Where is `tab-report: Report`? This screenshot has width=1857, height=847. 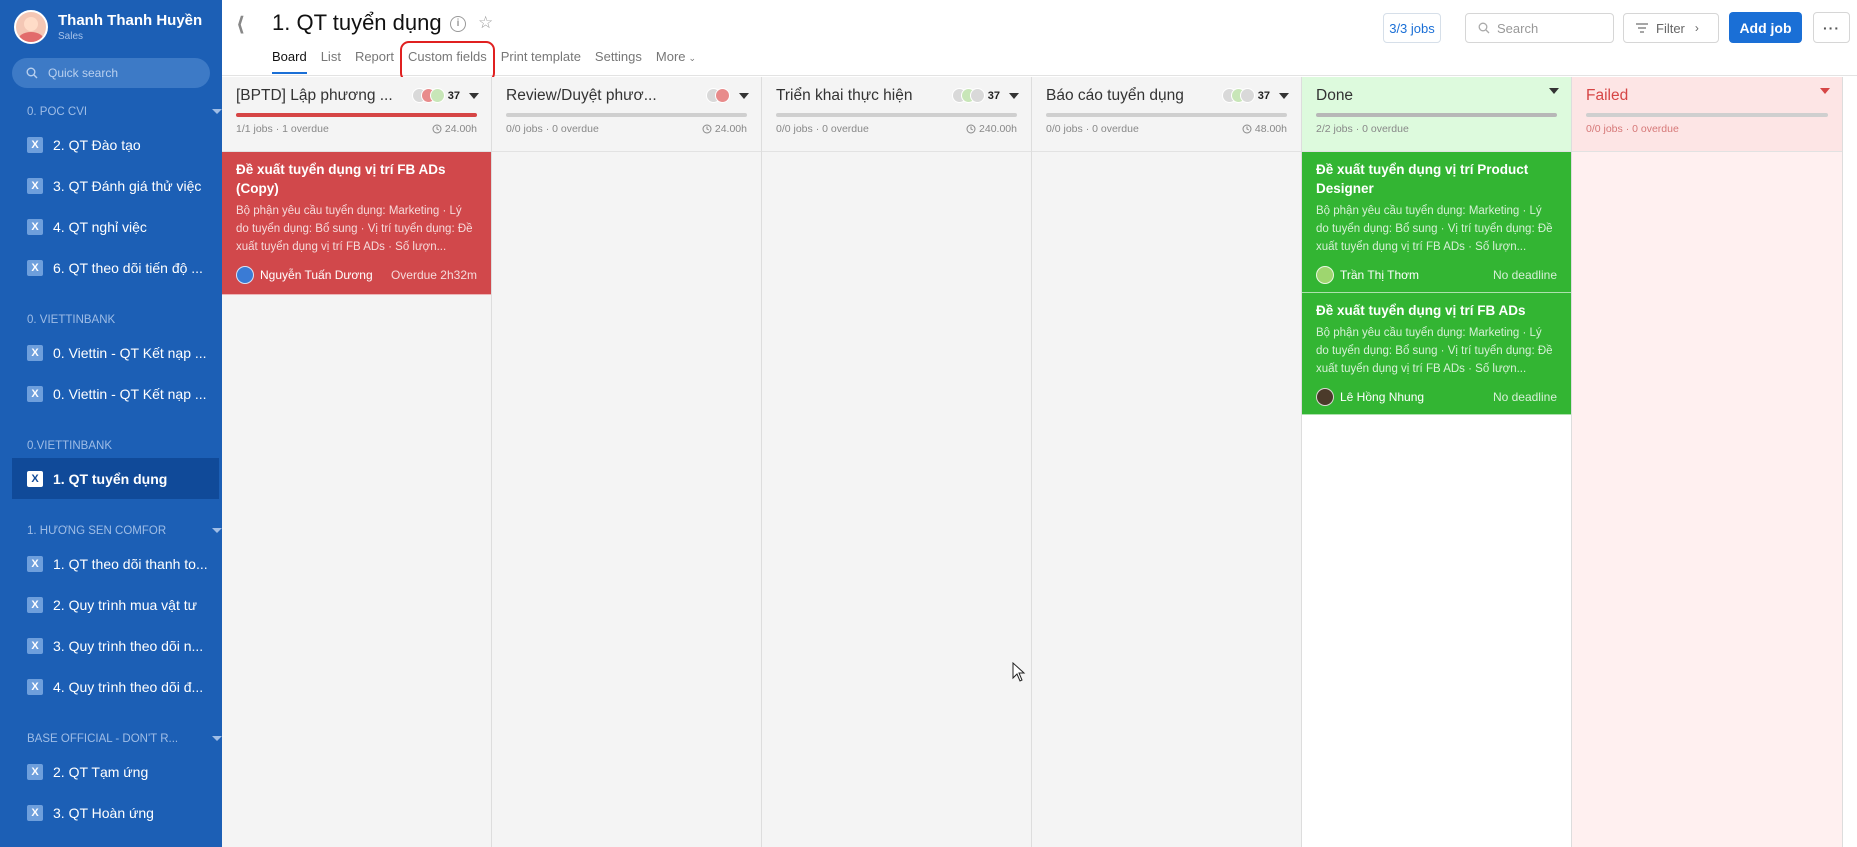
tab-report: Report is located at coordinates (374, 61).